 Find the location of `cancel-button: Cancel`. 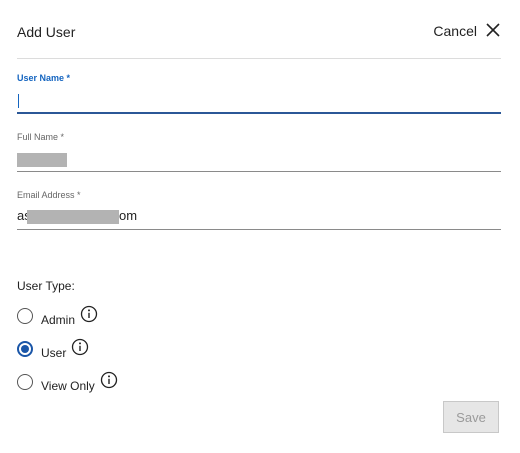

cancel-button: Cancel is located at coordinates (467, 30).